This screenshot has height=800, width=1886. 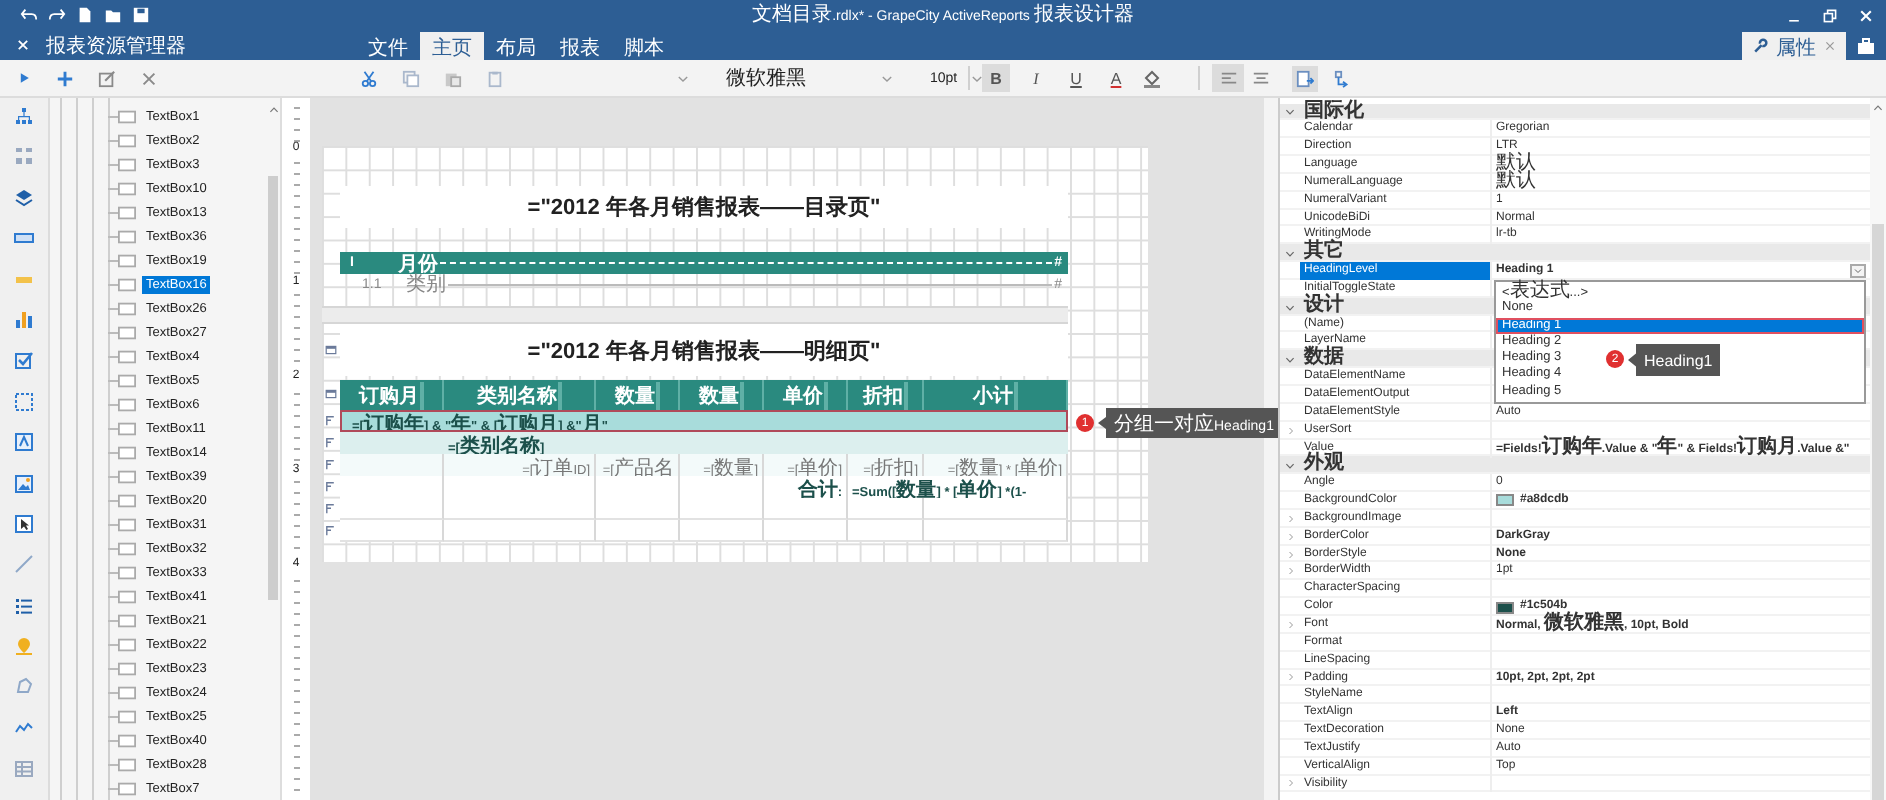 I want to click on clipboard-icon, so click(x=495, y=78).